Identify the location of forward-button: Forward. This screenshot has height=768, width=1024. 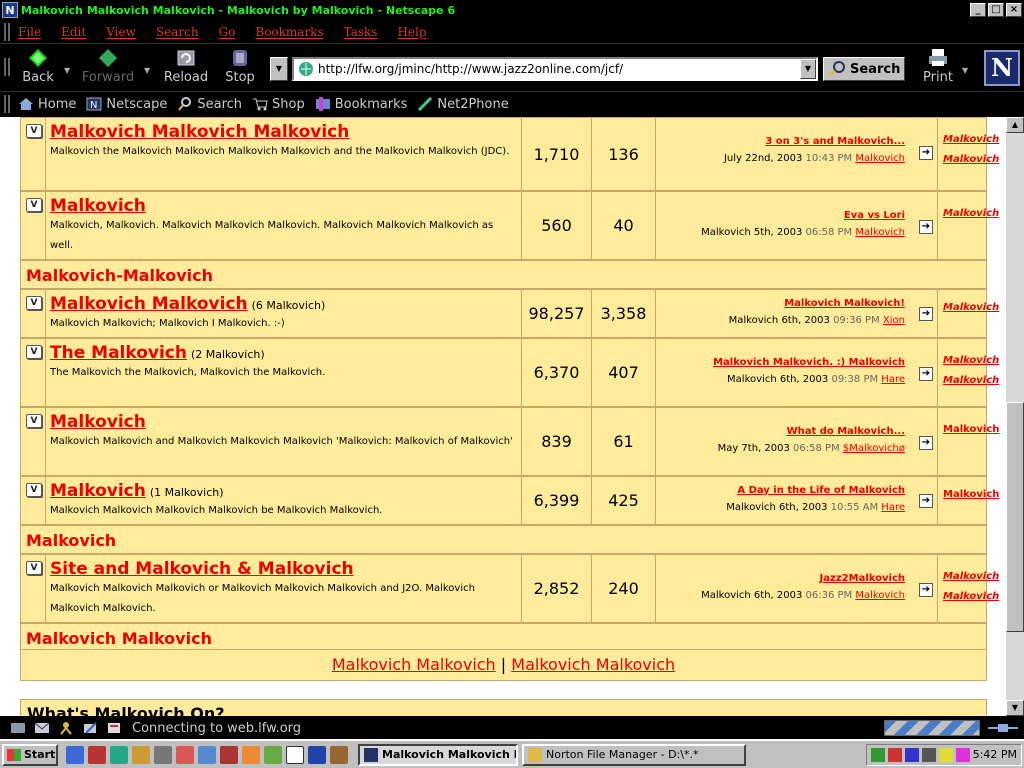
(108, 69).